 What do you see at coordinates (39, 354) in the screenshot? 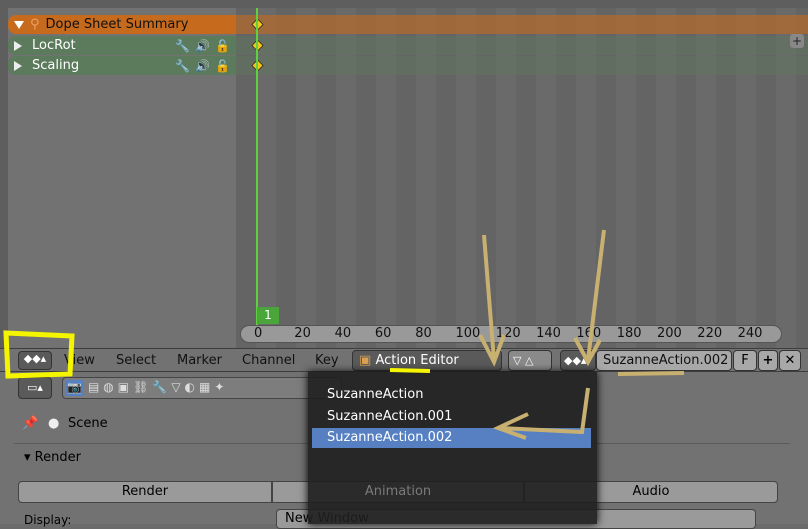
I see `annotation-highlight-box` at bounding box center [39, 354].